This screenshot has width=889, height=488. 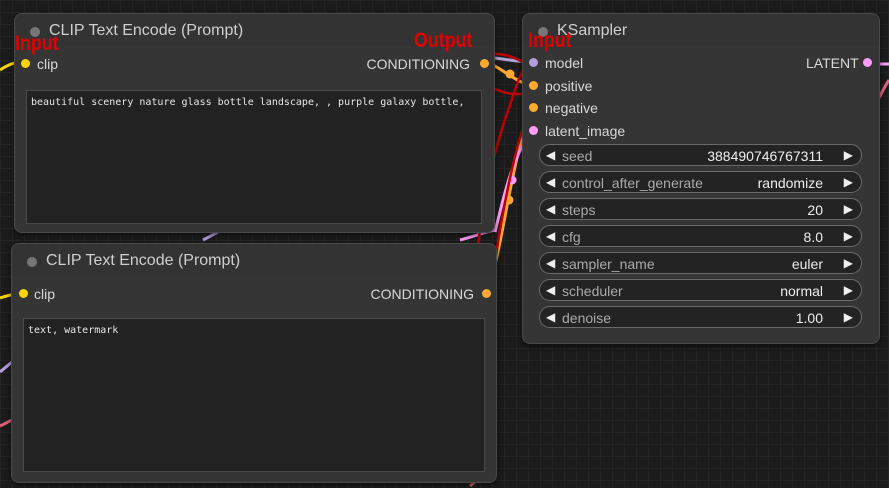 What do you see at coordinates (867, 62) in the screenshot?
I see `latent-output-dot` at bounding box center [867, 62].